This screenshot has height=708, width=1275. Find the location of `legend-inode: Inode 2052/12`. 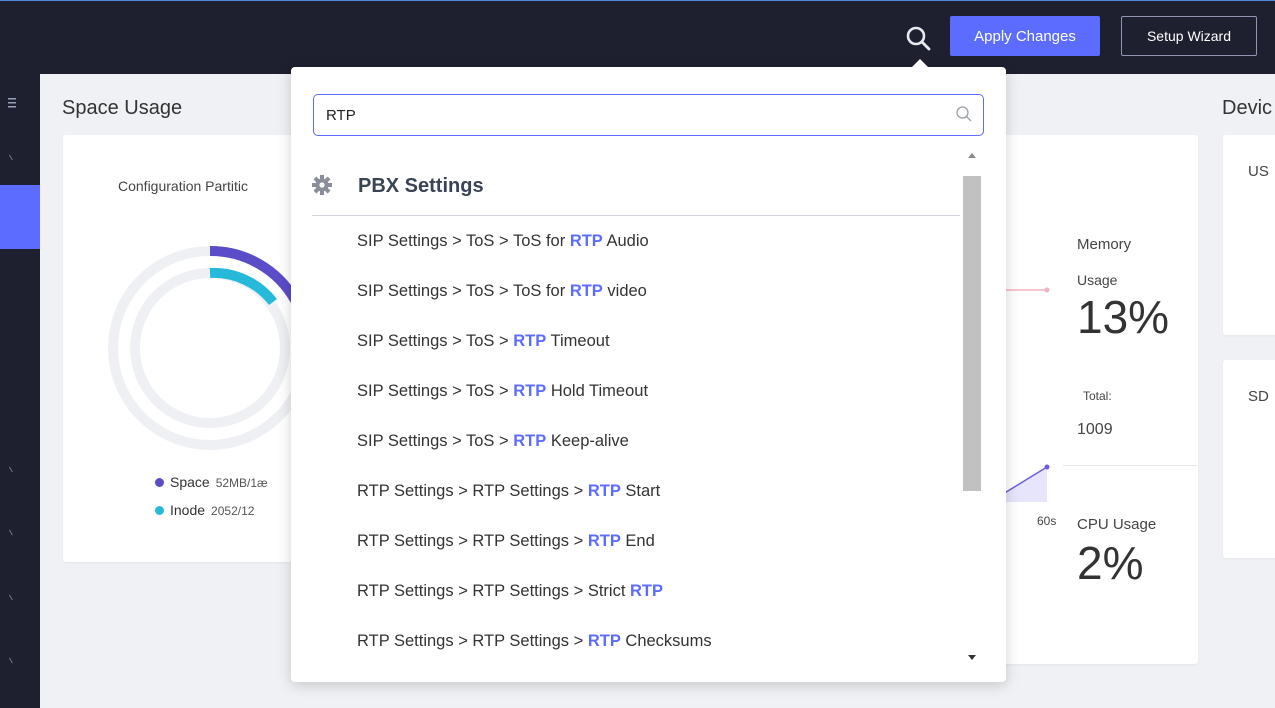

legend-inode: Inode 2052/12 is located at coordinates (204, 510).